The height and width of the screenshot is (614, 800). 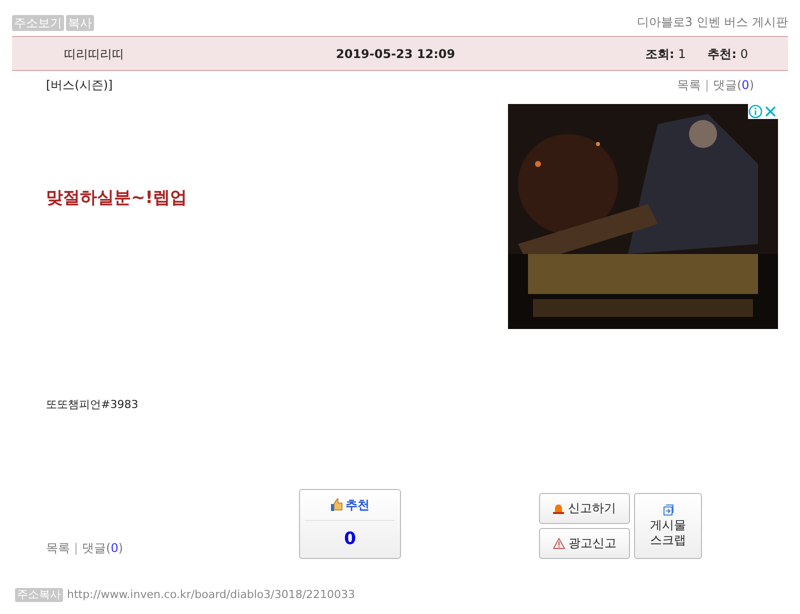 I want to click on post-title: 맞절하실분~!렙업, so click(x=116, y=198).